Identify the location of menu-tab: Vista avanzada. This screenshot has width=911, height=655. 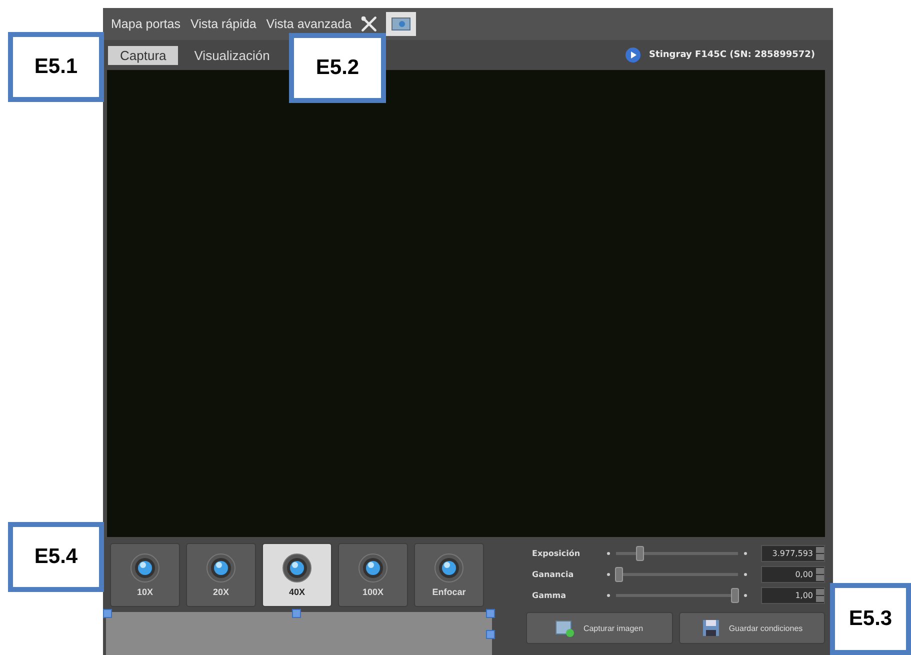
(309, 24).